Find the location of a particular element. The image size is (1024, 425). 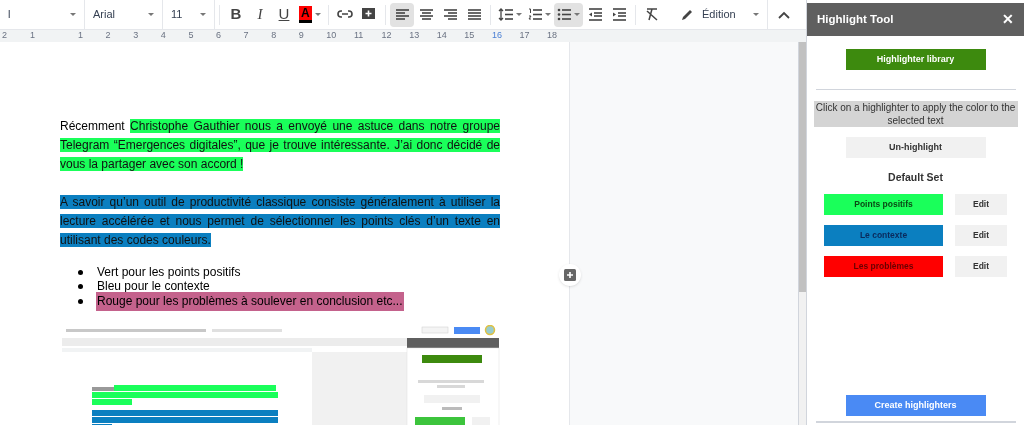

font-dropdown: Arial is located at coordinates (124, 15).